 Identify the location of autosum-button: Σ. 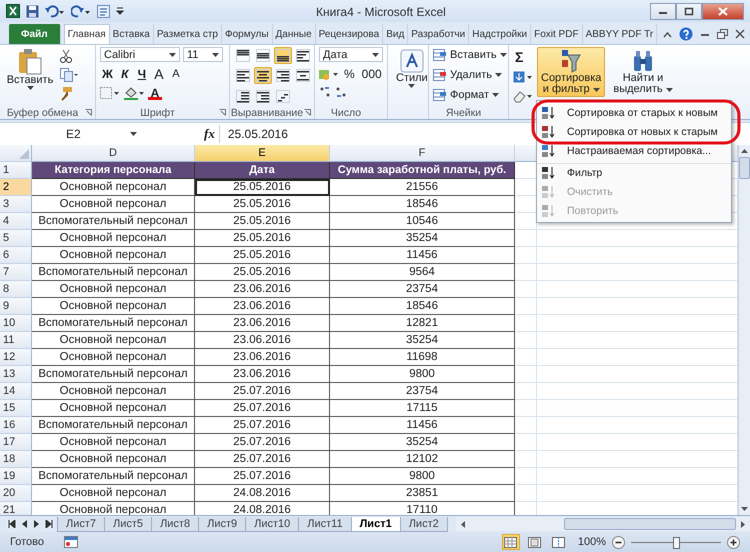
(523, 57).